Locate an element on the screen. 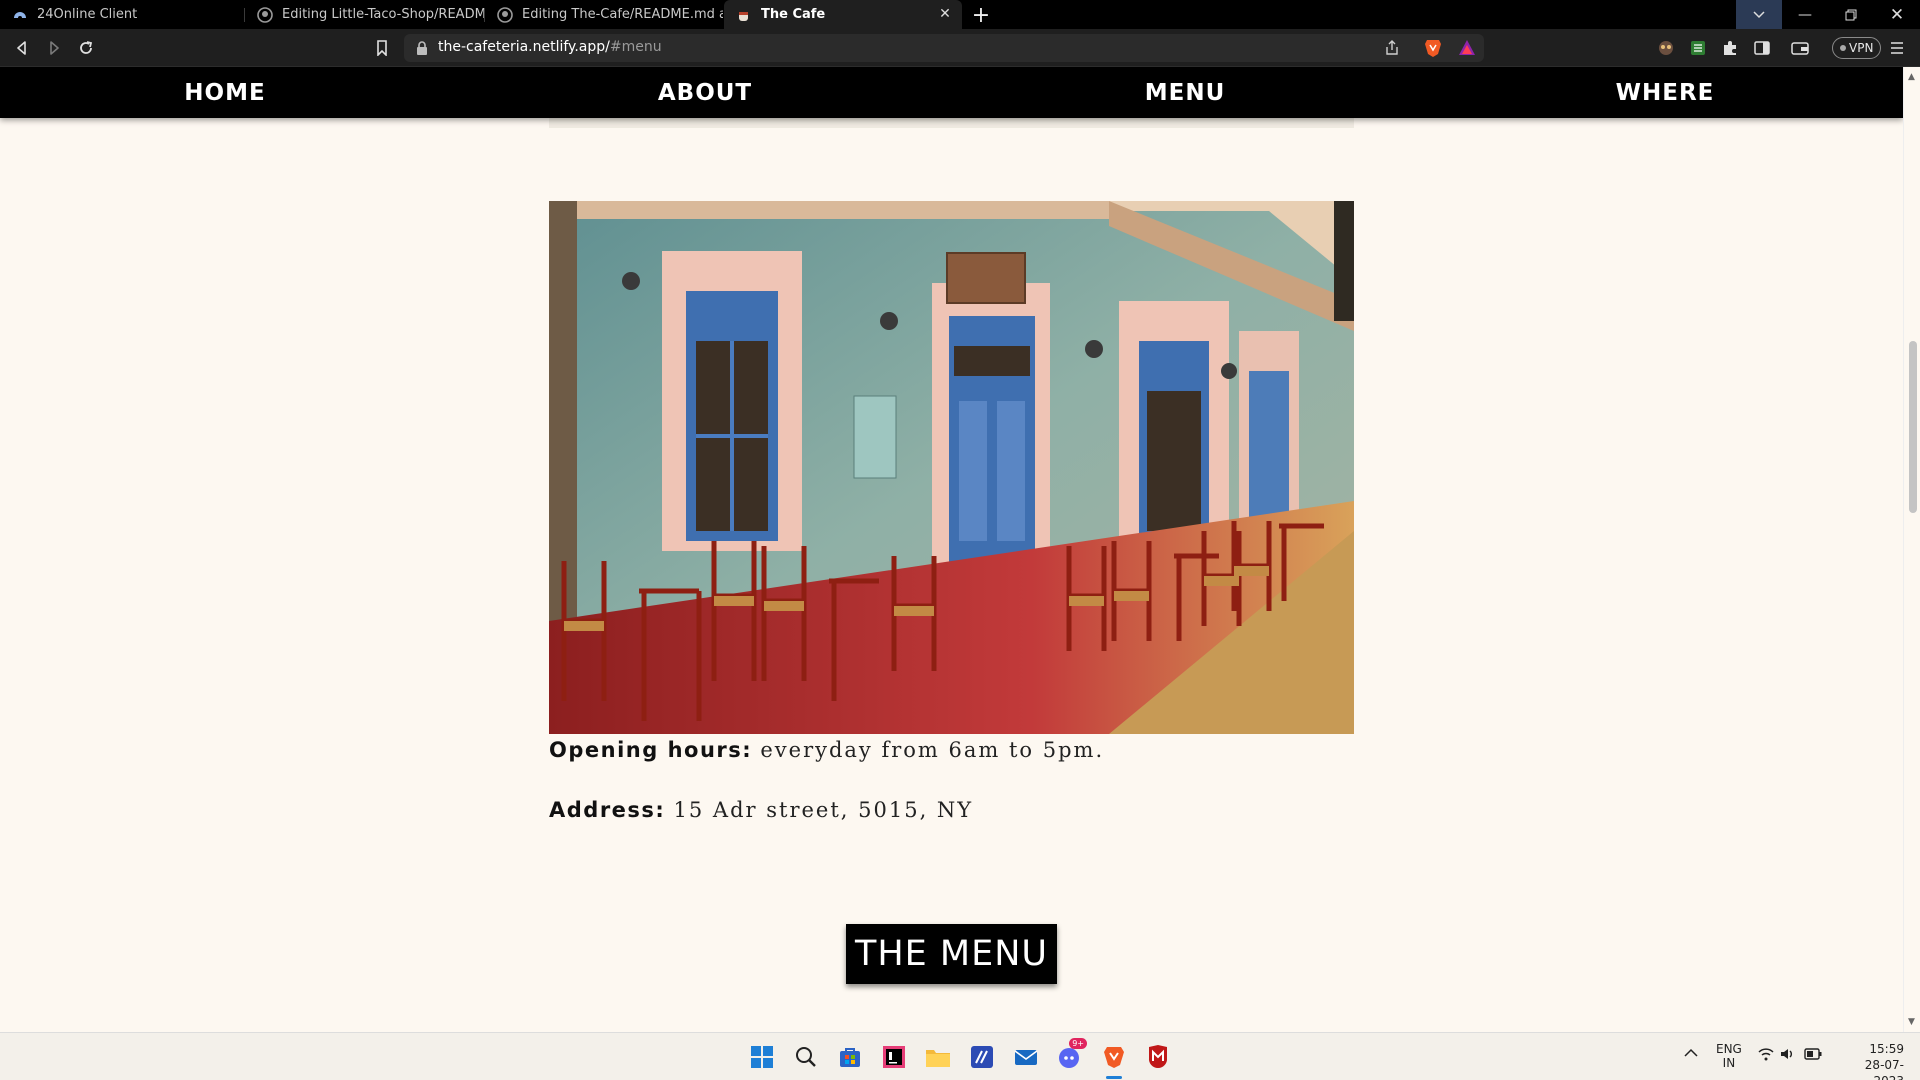  chevron-up-icon is located at coordinates (1691, 1052).